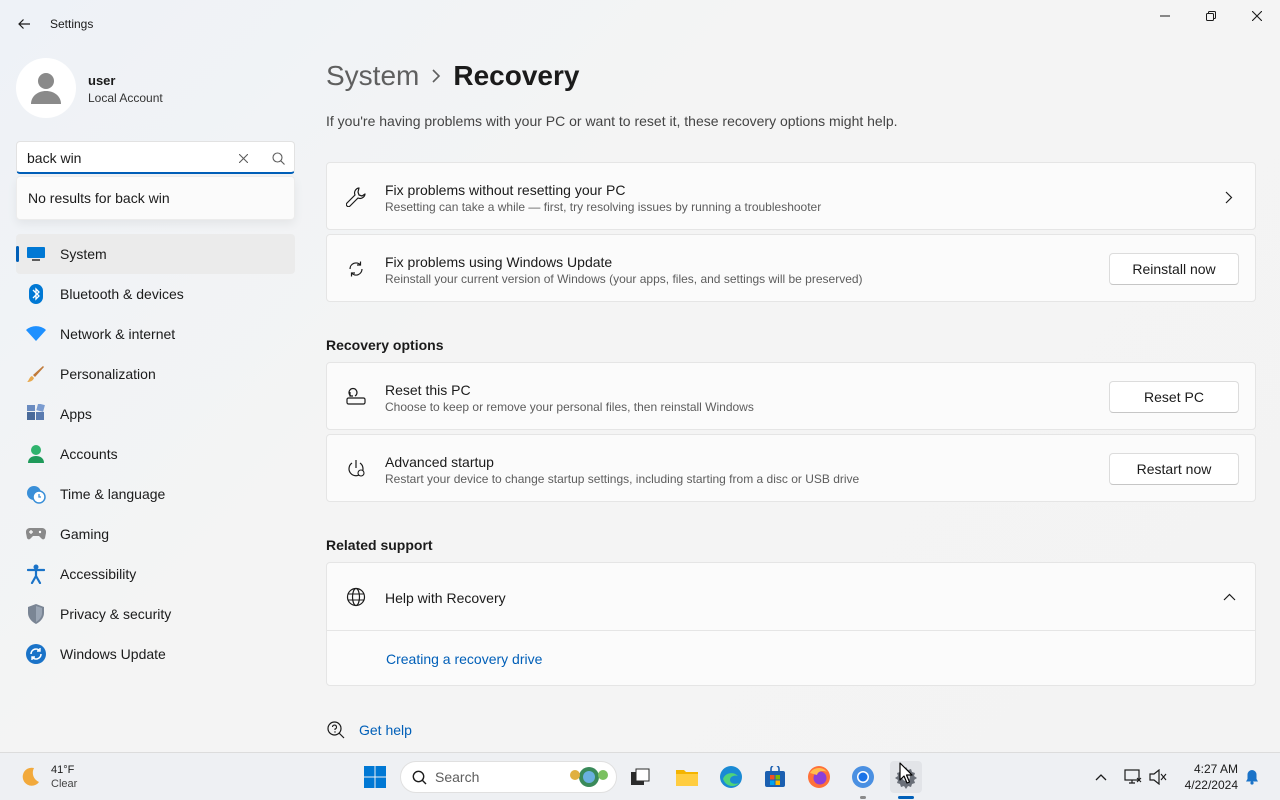 Image resolution: width=1280 pixels, height=800 pixels. Describe the element at coordinates (436, 76) in the screenshot. I see `chevron-right-icon` at that location.